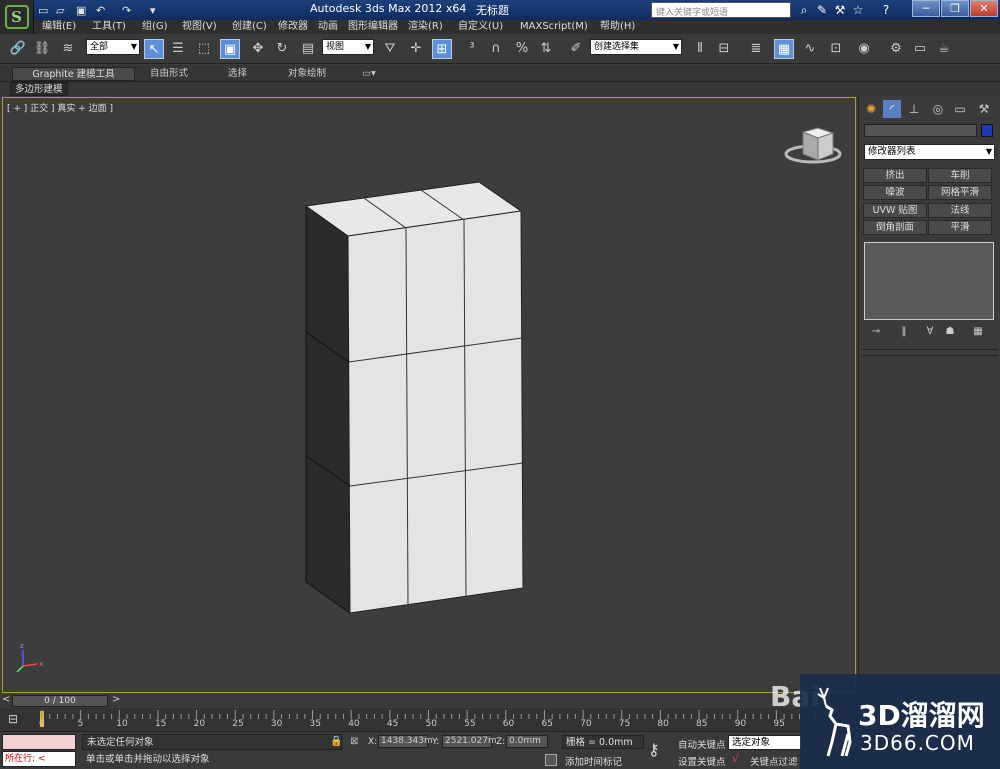  Describe the element at coordinates (18, 49) in the screenshot. I see `link-icon: 🔗` at that location.